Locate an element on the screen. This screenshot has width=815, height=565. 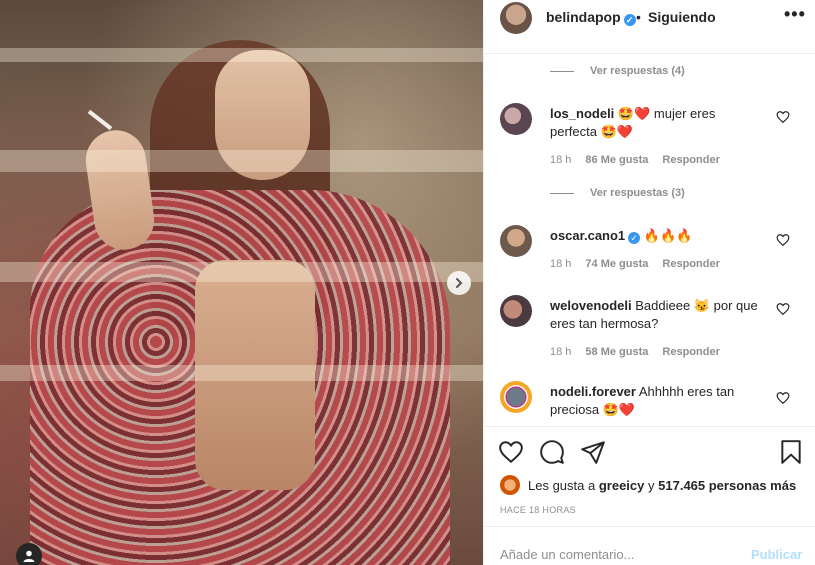
post-timestamp: HACE 18 HORAS is located at coordinates (538, 510).